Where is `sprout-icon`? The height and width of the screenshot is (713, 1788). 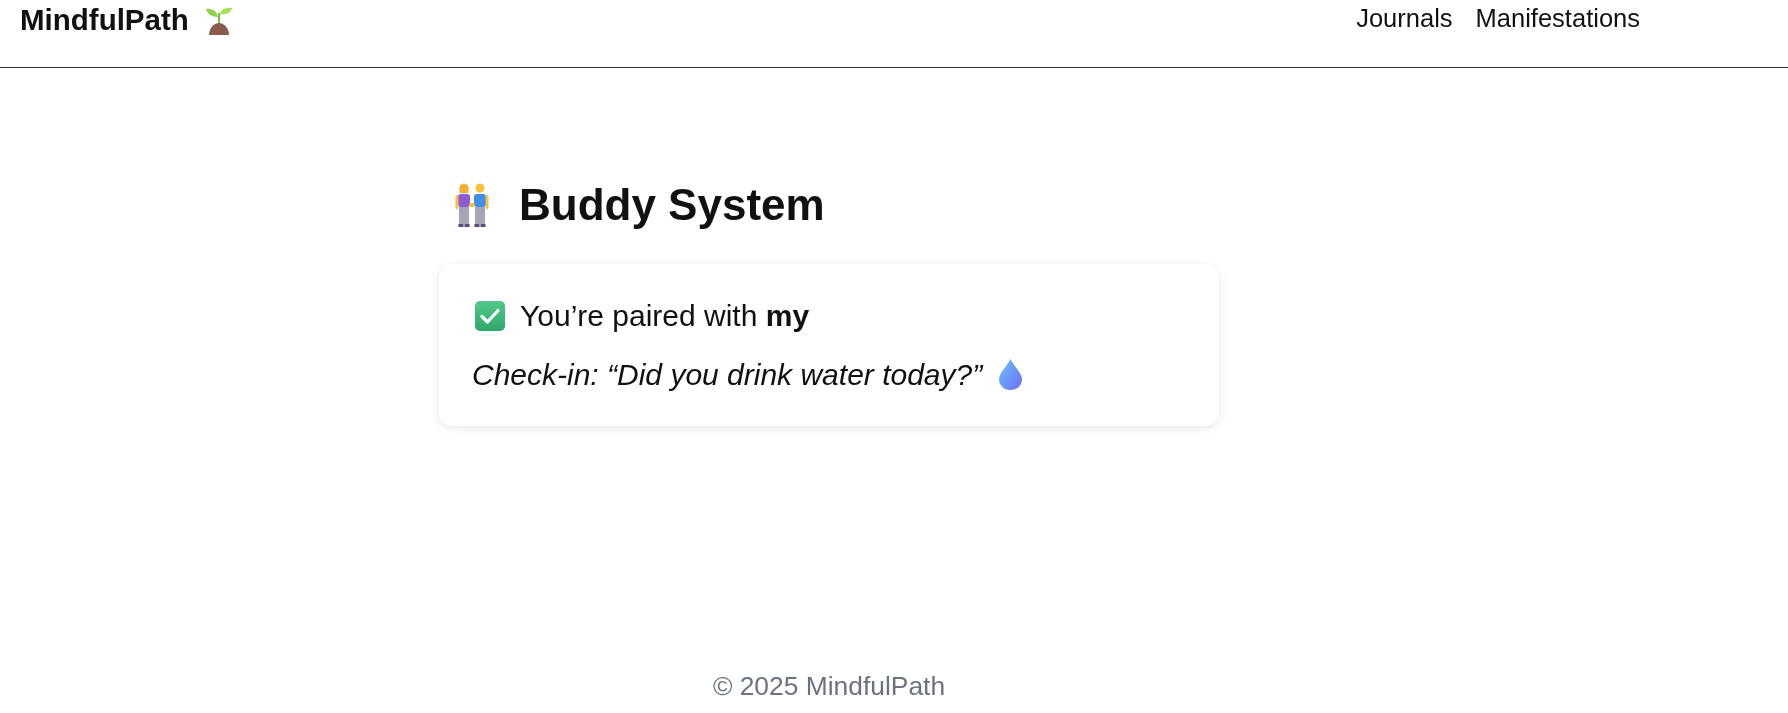 sprout-icon is located at coordinates (218, 20).